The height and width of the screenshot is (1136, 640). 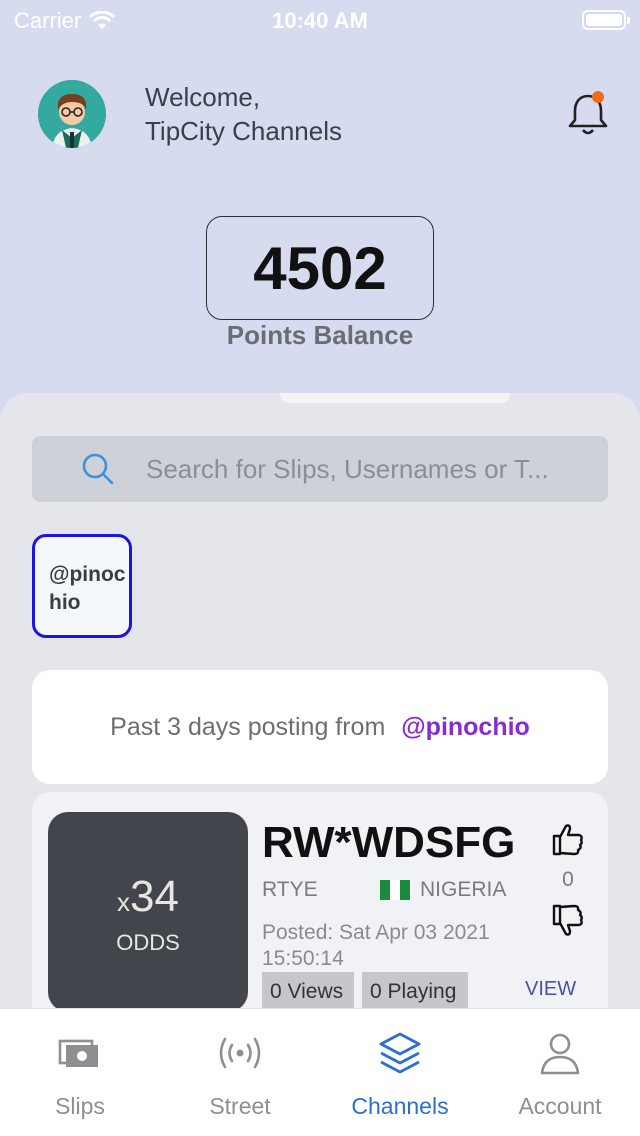 What do you see at coordinates (567, 839) in the screenshot?
I see `thumbs-up-icon` at bounding box center [567, 839].